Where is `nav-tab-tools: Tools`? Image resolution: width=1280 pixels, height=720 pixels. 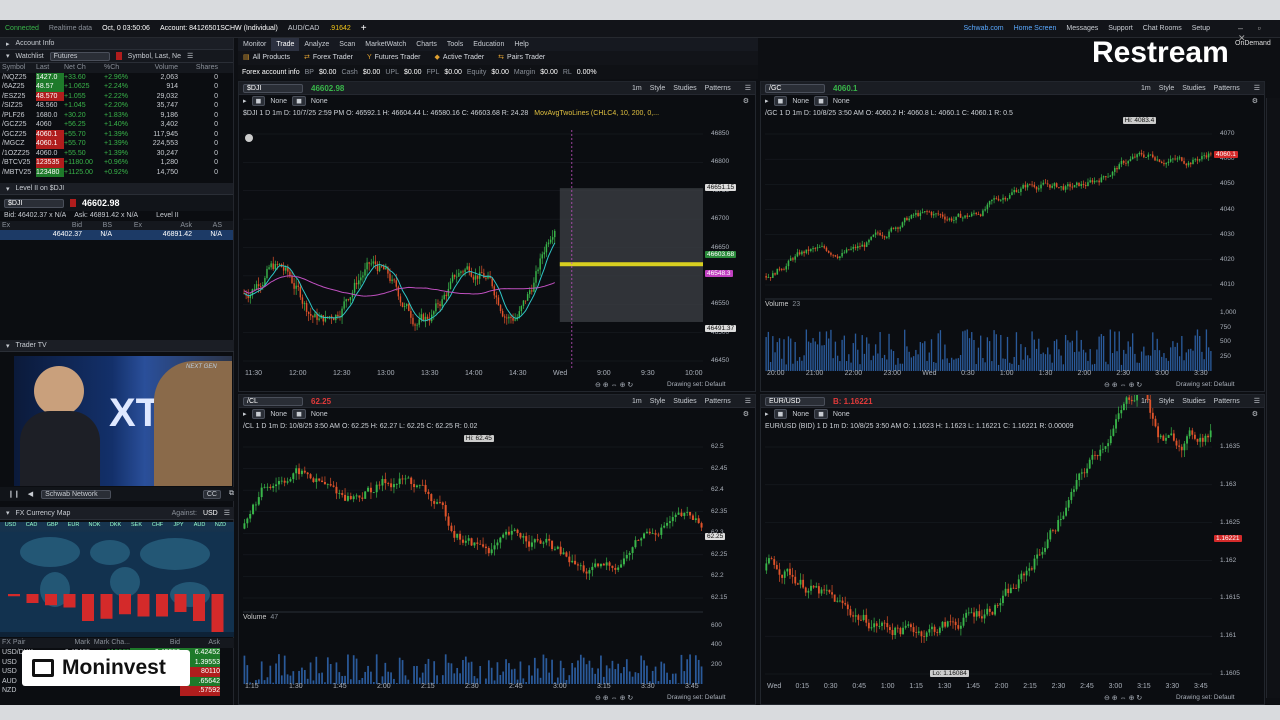
nav-tab-tools: Tools is located at coordinates (455, 45).